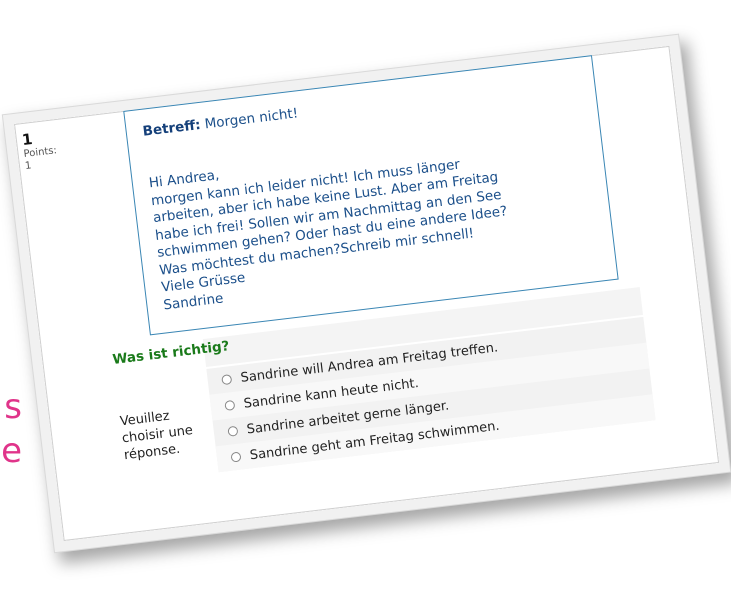 The width and height of the screenshot is (731, 611). What do you see at coordinates (171, 128) in the screenshot?
I see `subject-label: Betreff:` at bounding box center [171, 128].